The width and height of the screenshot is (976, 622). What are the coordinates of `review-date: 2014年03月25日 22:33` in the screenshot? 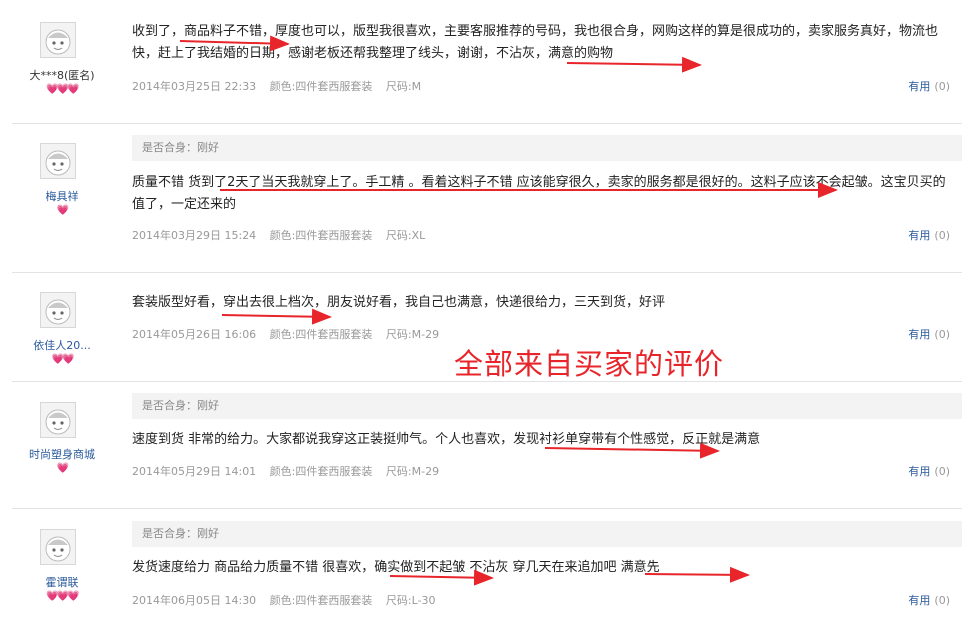 It's located at (194, 86).